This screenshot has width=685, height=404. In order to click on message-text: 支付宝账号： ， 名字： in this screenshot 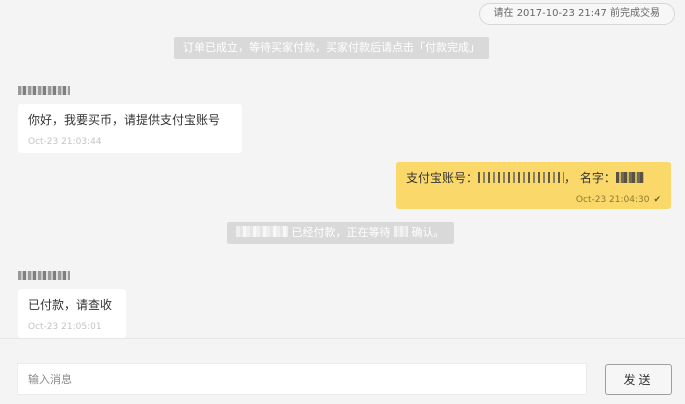, I will do `click(533, 174)`.